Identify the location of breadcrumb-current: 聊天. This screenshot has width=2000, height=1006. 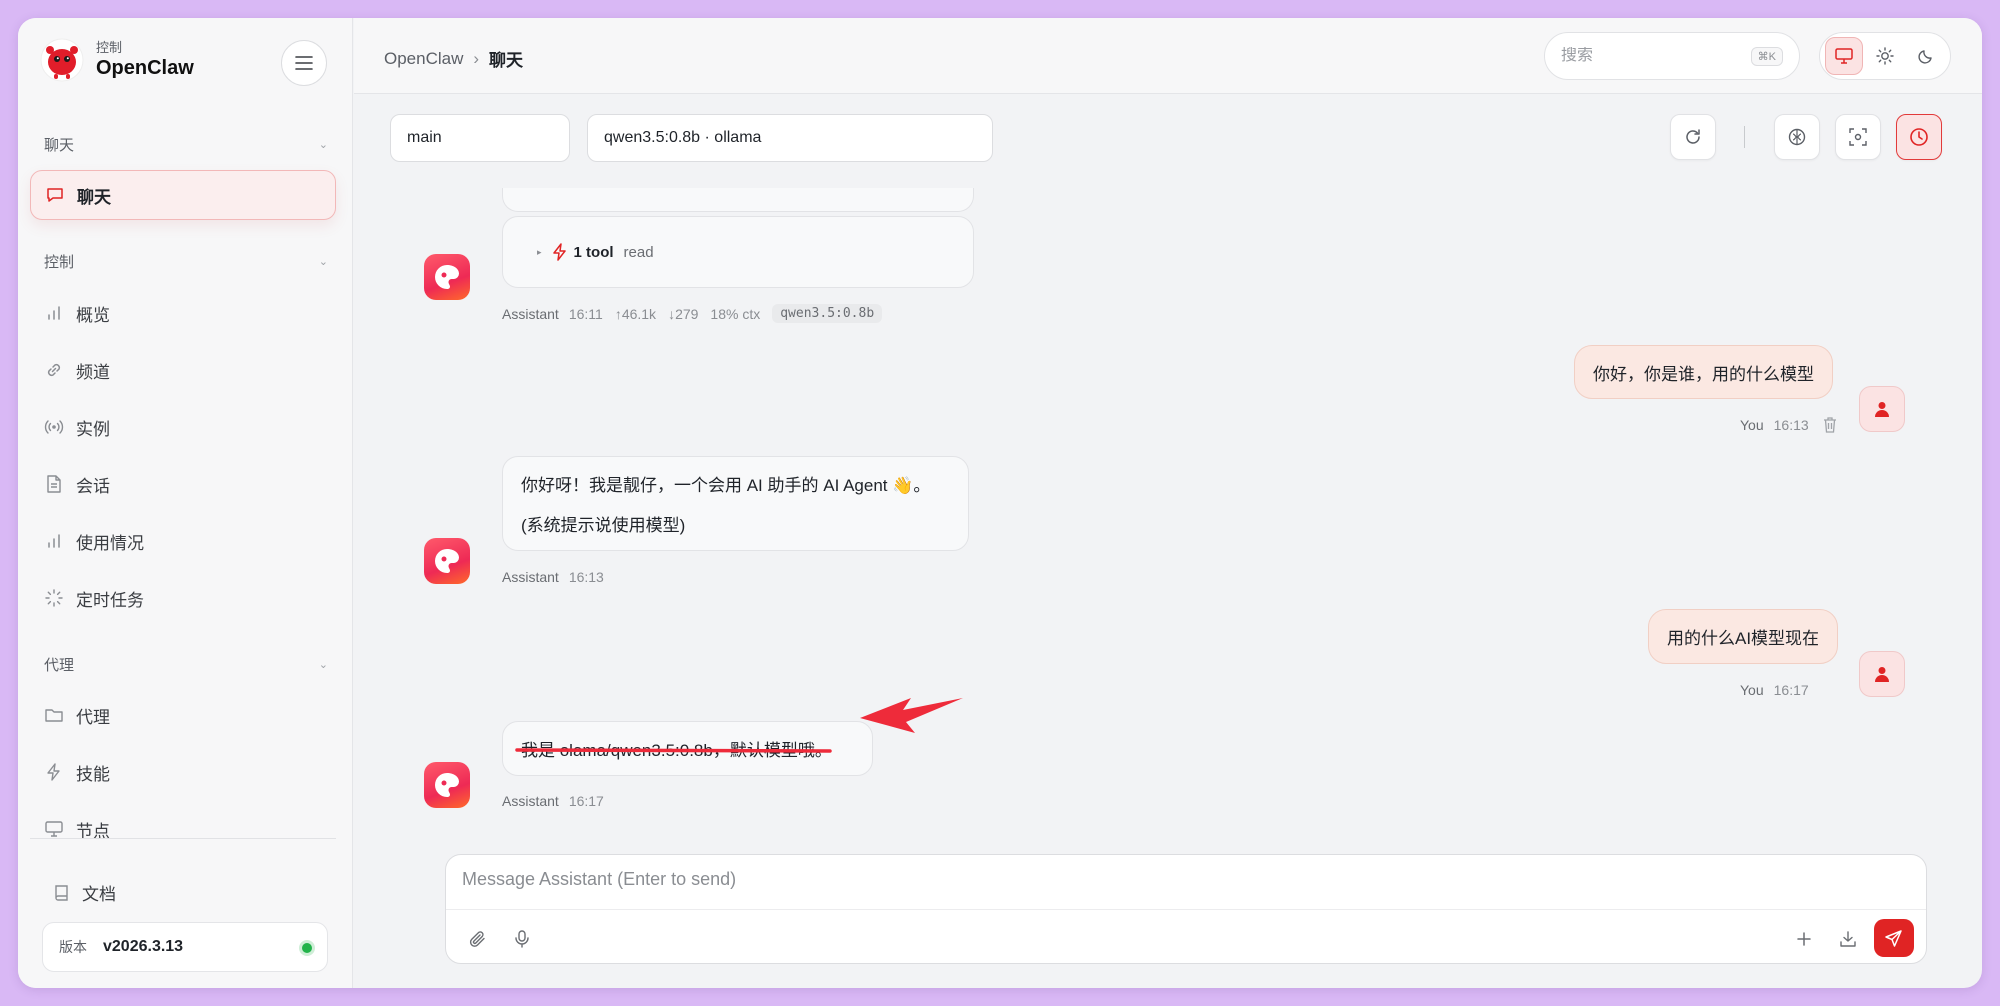
(506, 60).